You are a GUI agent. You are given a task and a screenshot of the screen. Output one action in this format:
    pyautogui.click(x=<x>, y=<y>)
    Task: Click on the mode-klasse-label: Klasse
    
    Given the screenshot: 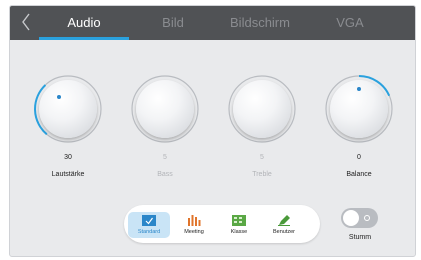 What is the action you would take?
    pyautogui.click(x=239, y=232)
    